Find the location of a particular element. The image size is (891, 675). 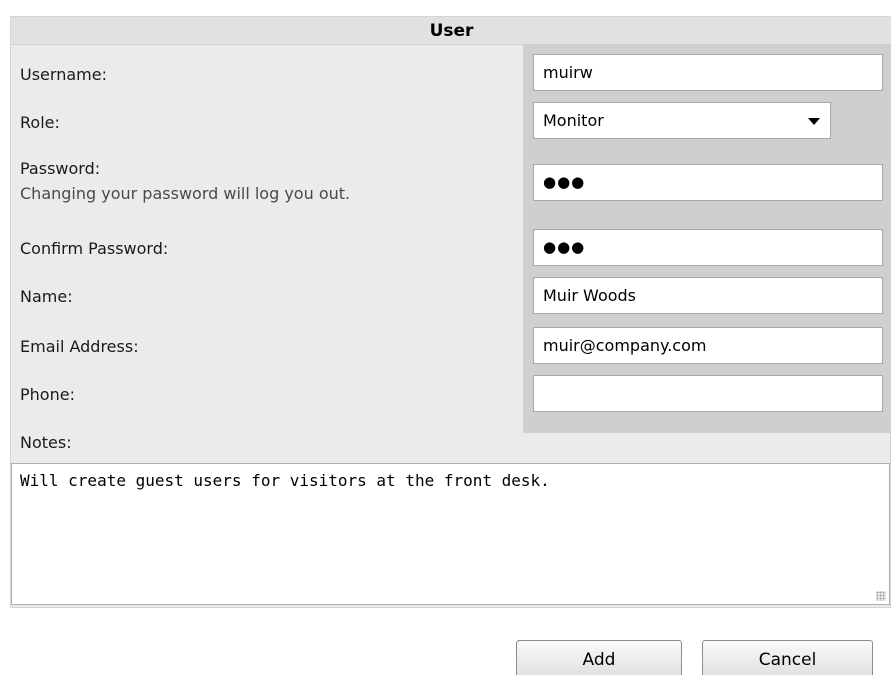

username-input: muirw is located at coordinates (708, 72).